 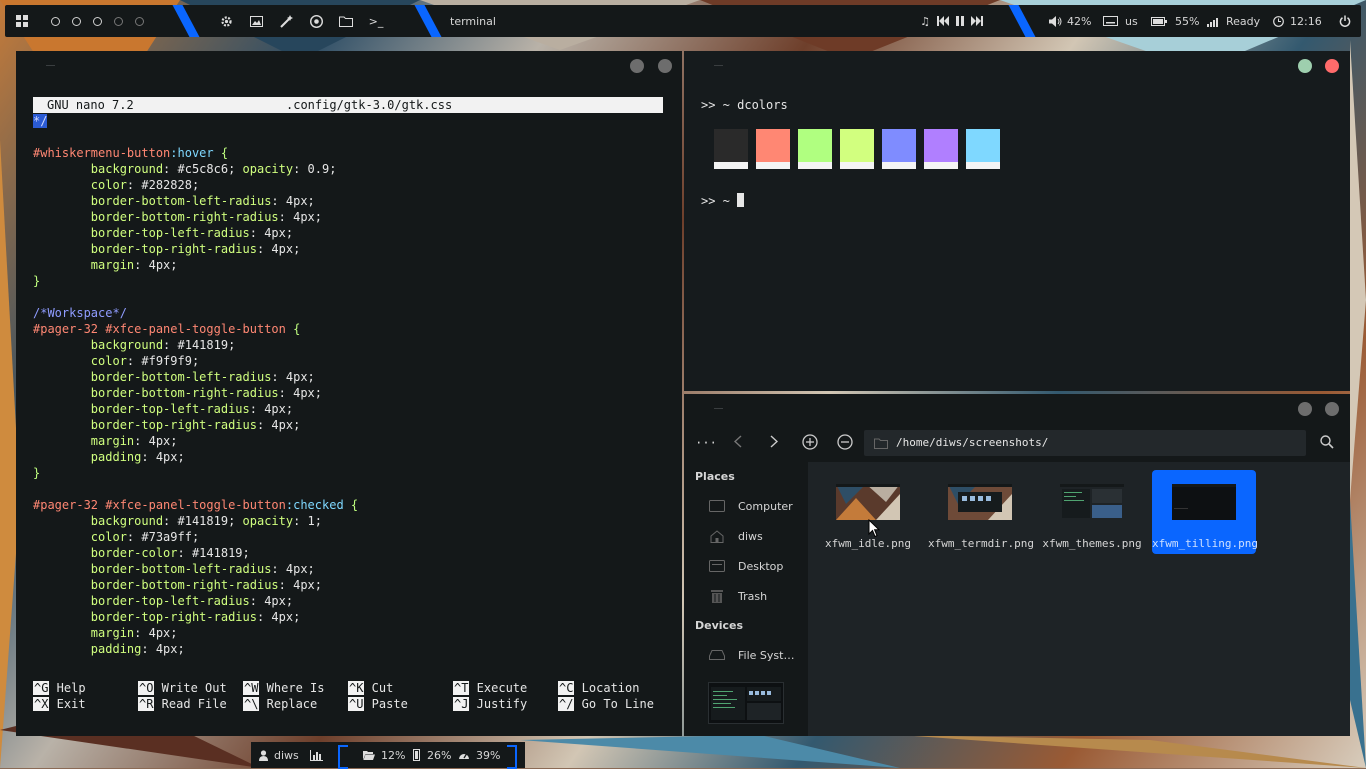 I want to click on search-icon, so click(x=1327, y=442).